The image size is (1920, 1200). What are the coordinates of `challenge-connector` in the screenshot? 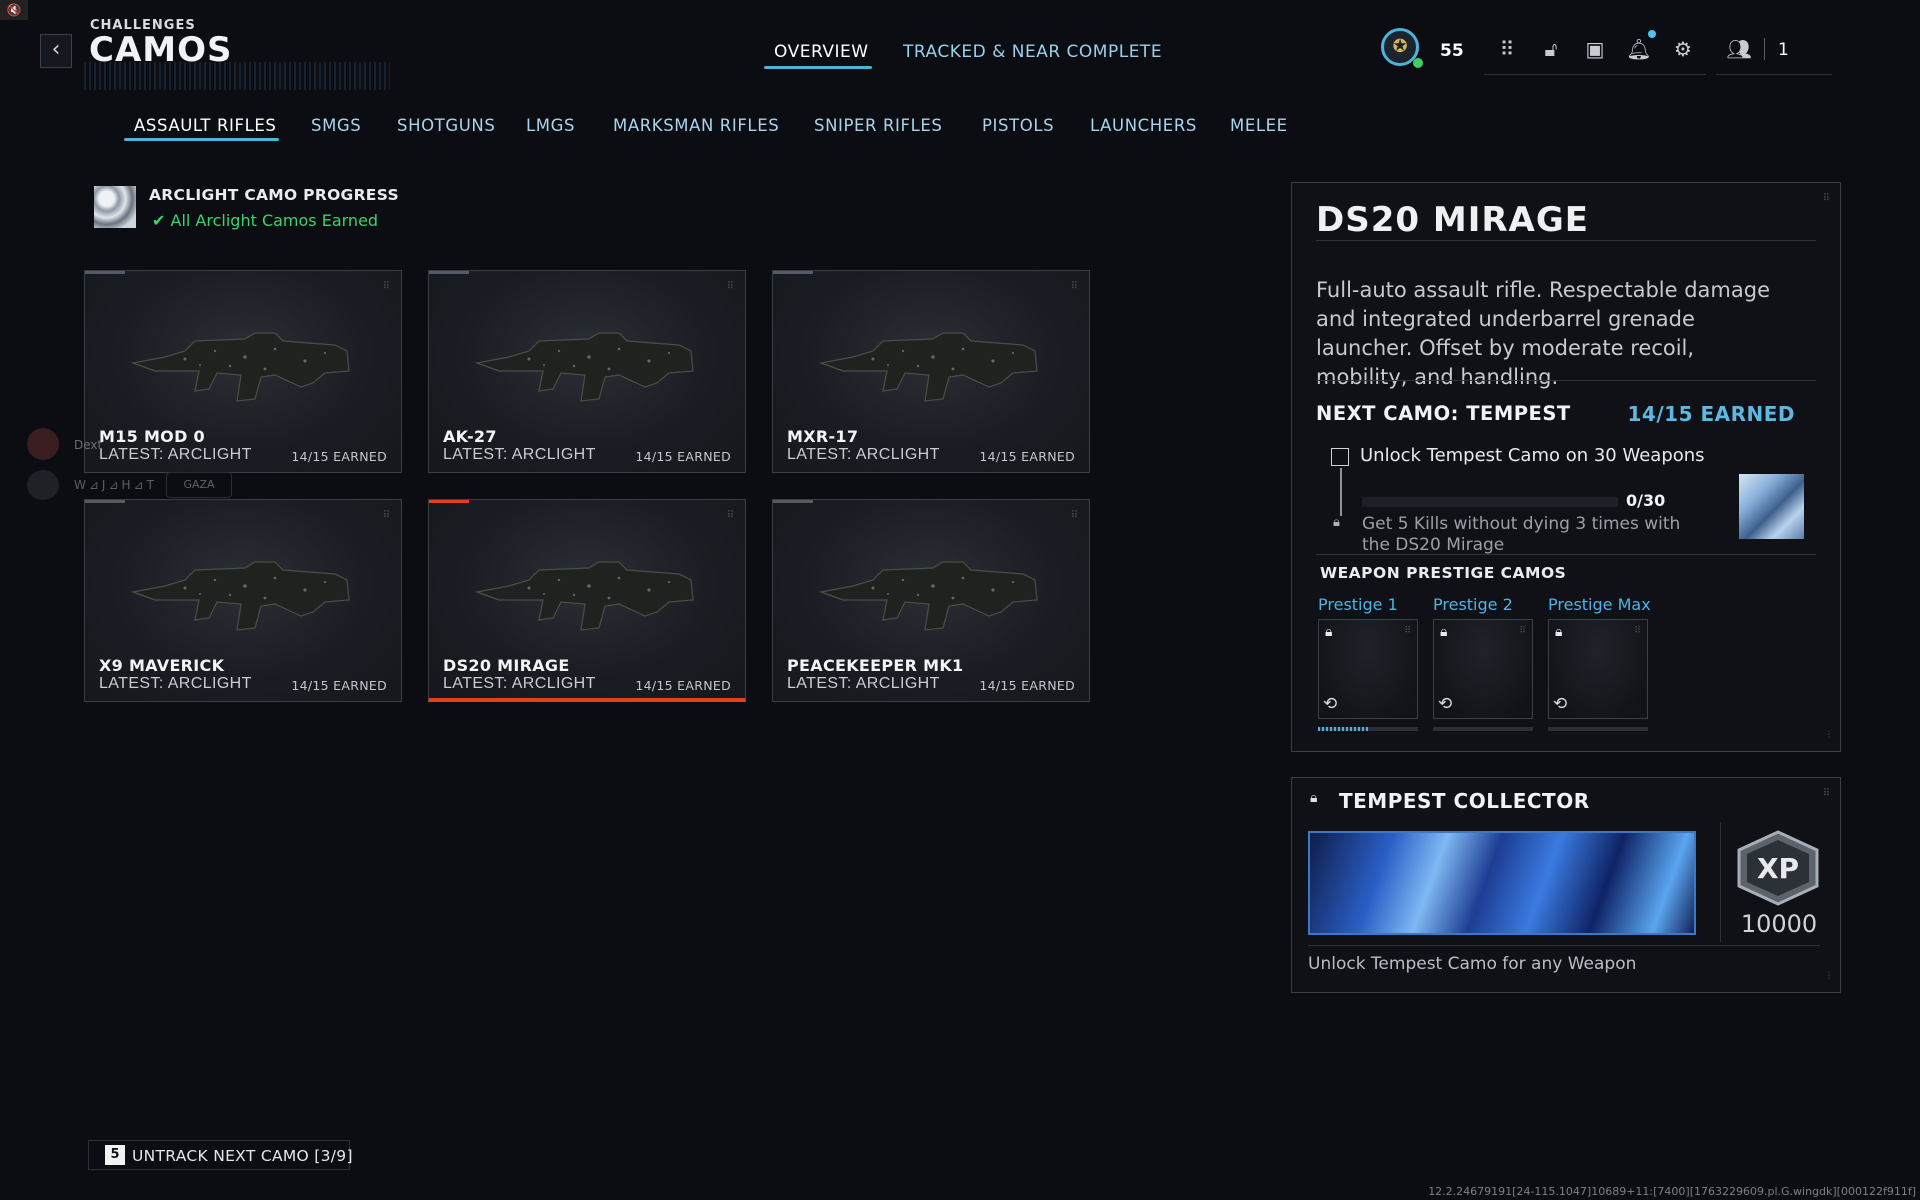 It's located at (1341, 492).